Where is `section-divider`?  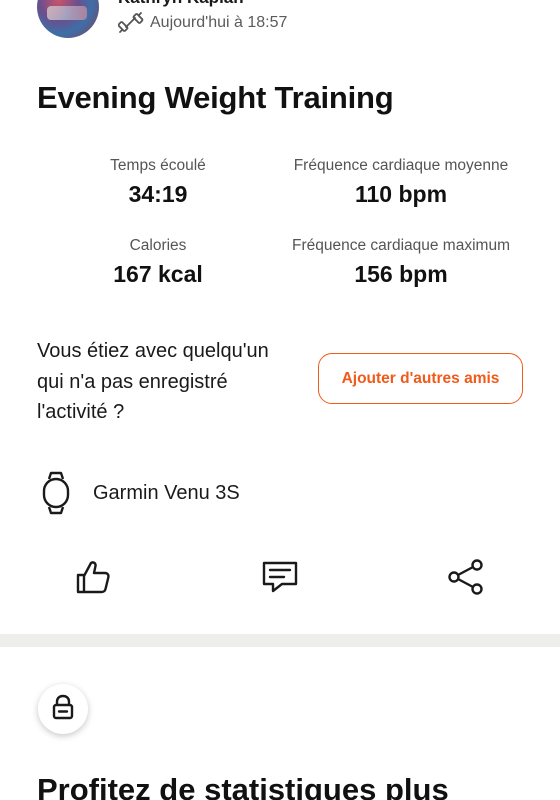 section-divider is located at coordinates (280, 640).